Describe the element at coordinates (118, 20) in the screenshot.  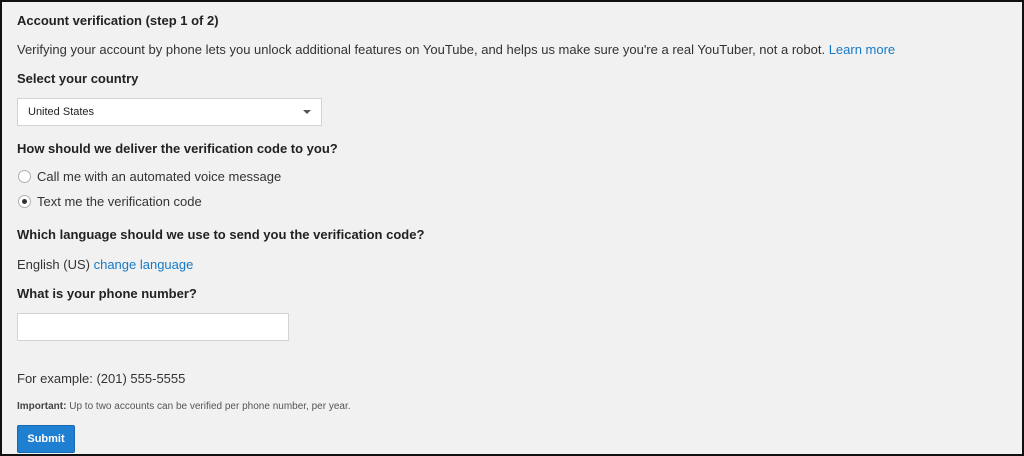
I see `page-title: Account verification (step 1 of 2)` at that location.